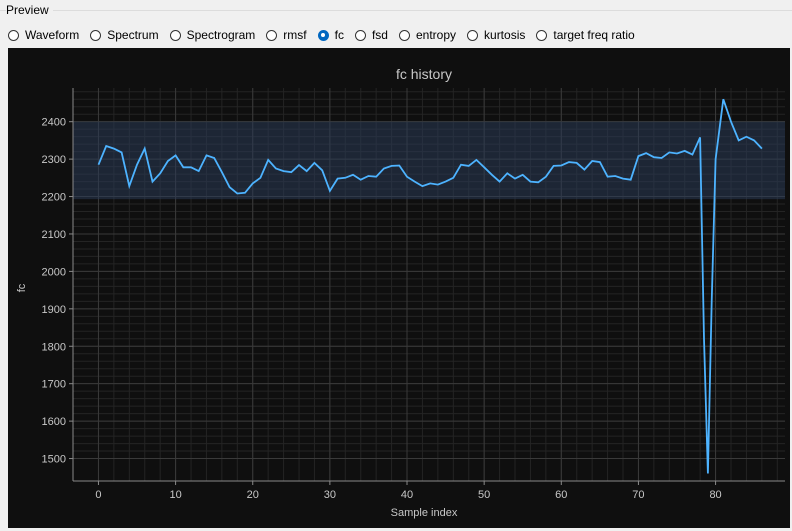 The height and width of the screenshot is (531, 792). What do you see at coordinates (424, 513) in the screenshot?
I see `x-axis-label: Sample index` at bounding box center [424, 513].